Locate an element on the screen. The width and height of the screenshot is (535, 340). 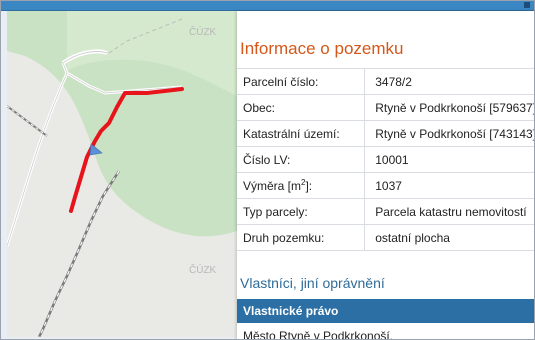
table-row: Výměra [m2]: 1037 is located at coordinates (385, 185).